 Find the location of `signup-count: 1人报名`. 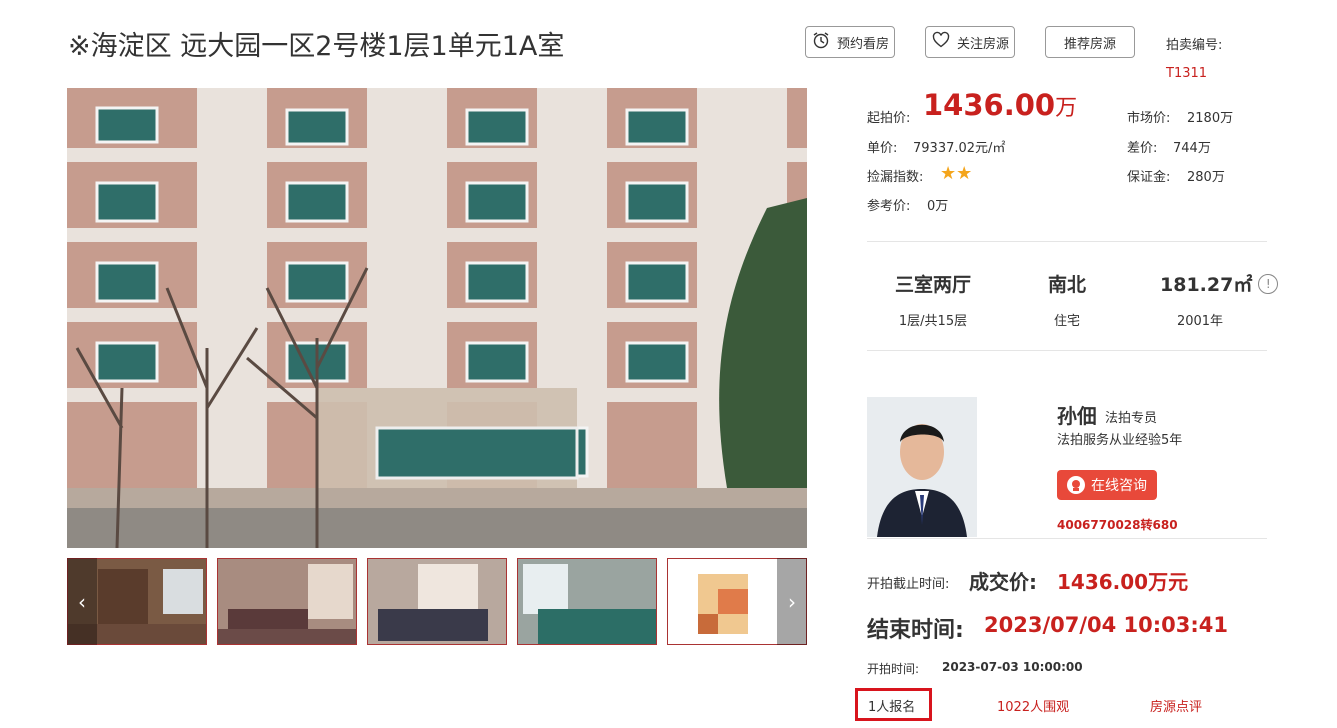

signup-count: 1人报名 is located at coordinates (891, 705).